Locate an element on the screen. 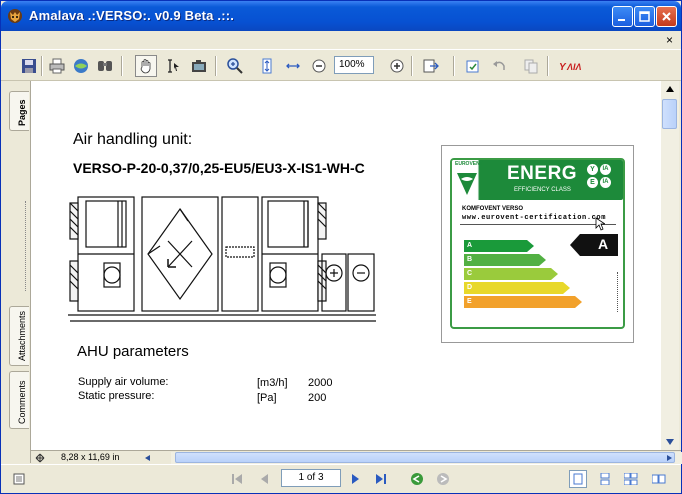 This screenshot has width=682, height=494. sidebar-splitter is located at coordinates (26, 246).